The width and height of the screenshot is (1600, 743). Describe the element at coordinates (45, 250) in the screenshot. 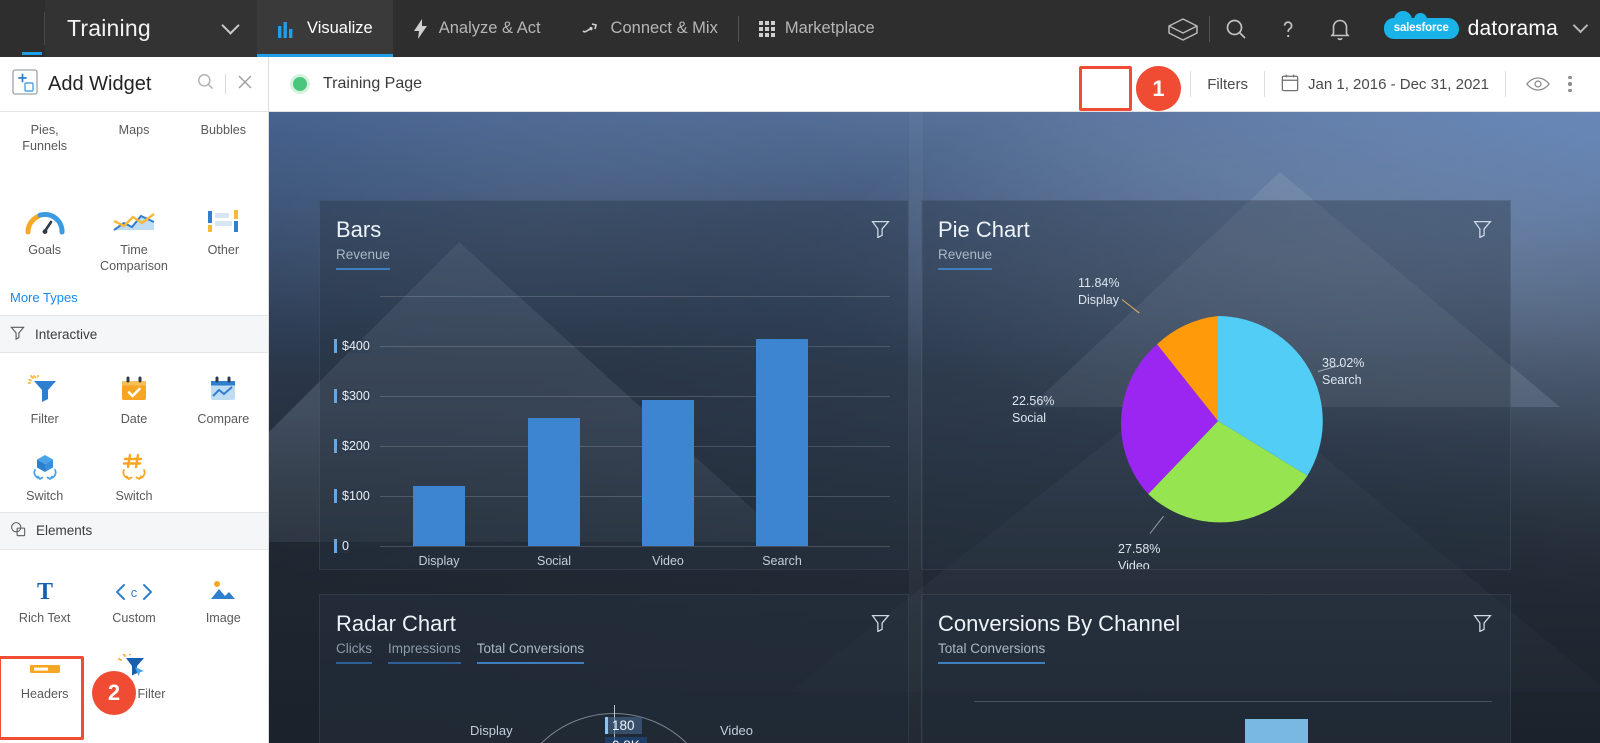

I see `tile-label: Goals` at that location.